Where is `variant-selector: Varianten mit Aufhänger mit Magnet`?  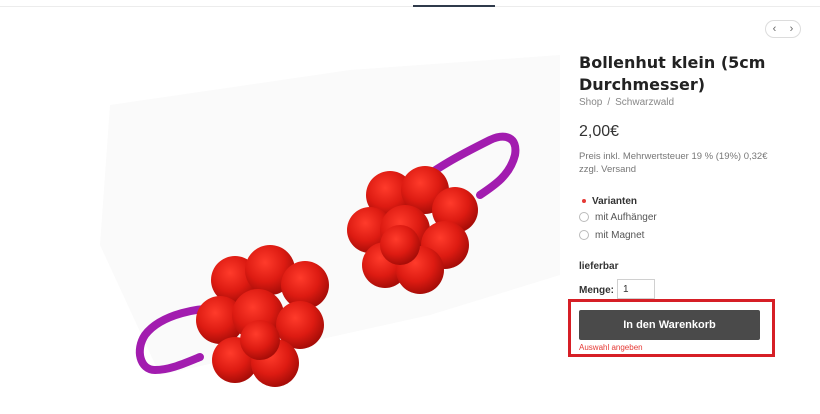 variant-selector: Varianten mit Aufhänger mit Magnet is located at coordinates (618, 219).